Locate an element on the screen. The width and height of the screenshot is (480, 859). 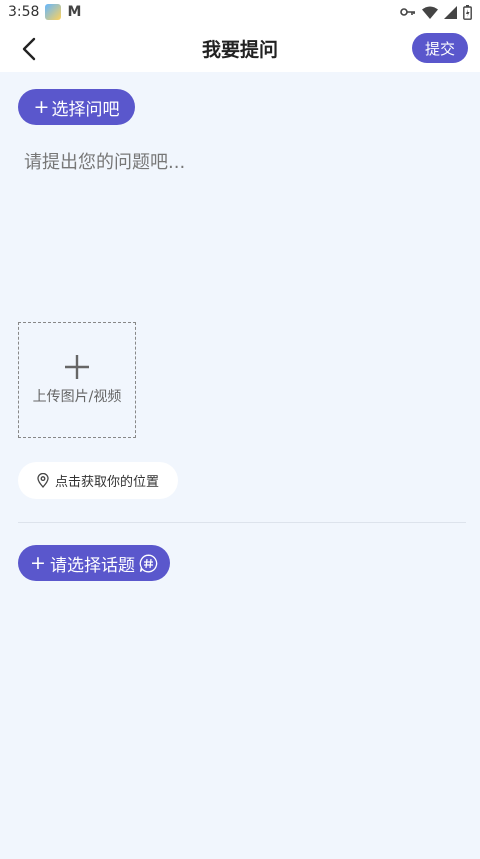
status-right is located at coordinates (436, 12).